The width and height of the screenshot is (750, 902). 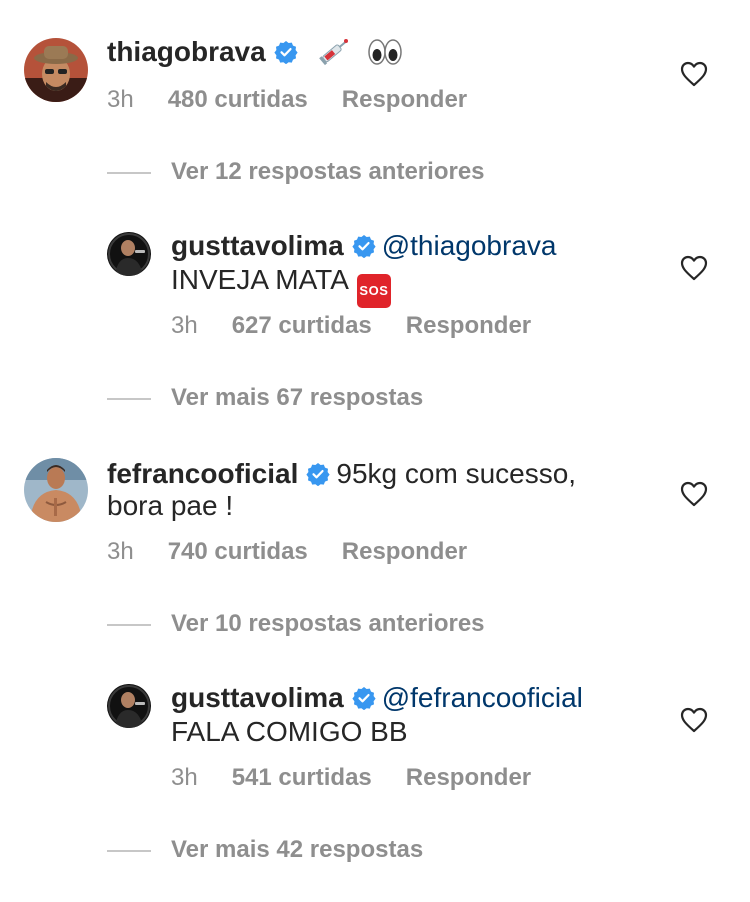 What do you see at coordinates (482, 697) in the screenshot?
I see `mention-link: @fefrancooficial` at bounding box center [482, 697].